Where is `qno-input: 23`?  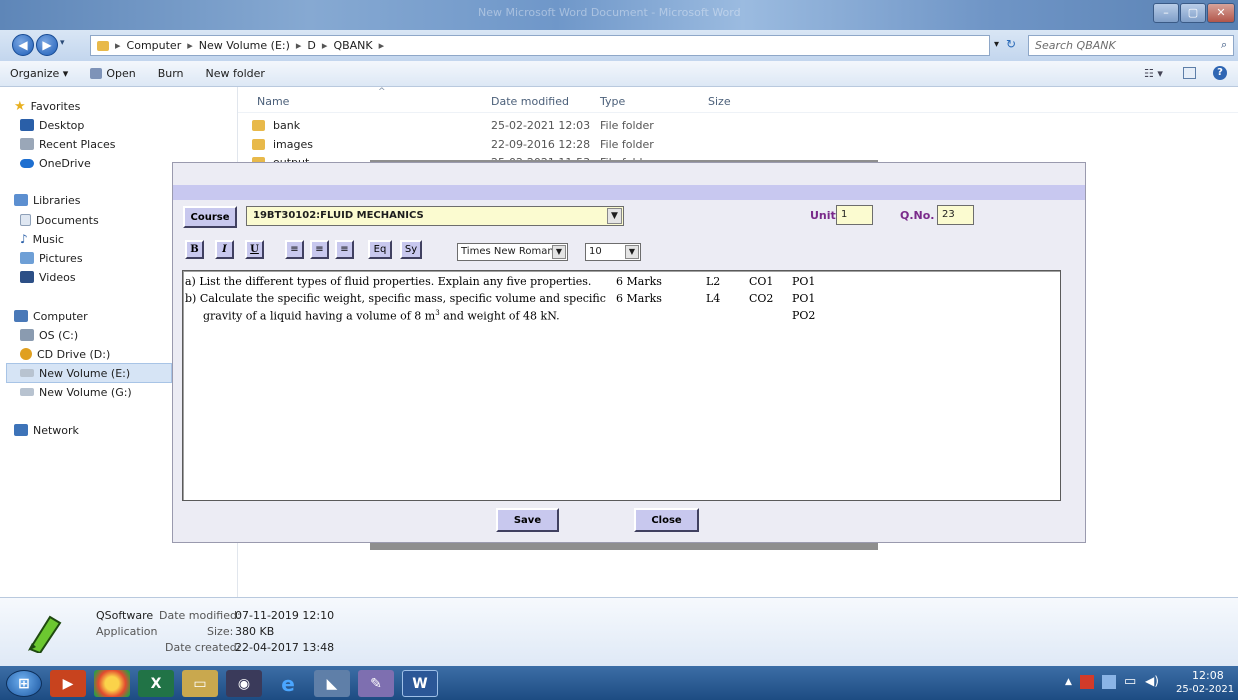
qno-input: 23 is located at coordinates (955, 215).